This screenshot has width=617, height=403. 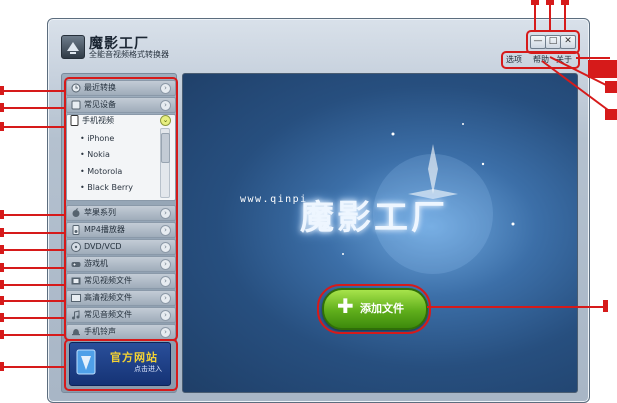 What do you see at coordinates (73, 47) in the screenshot?
I see `app-logo-icon` at bounding box center [73, 47].